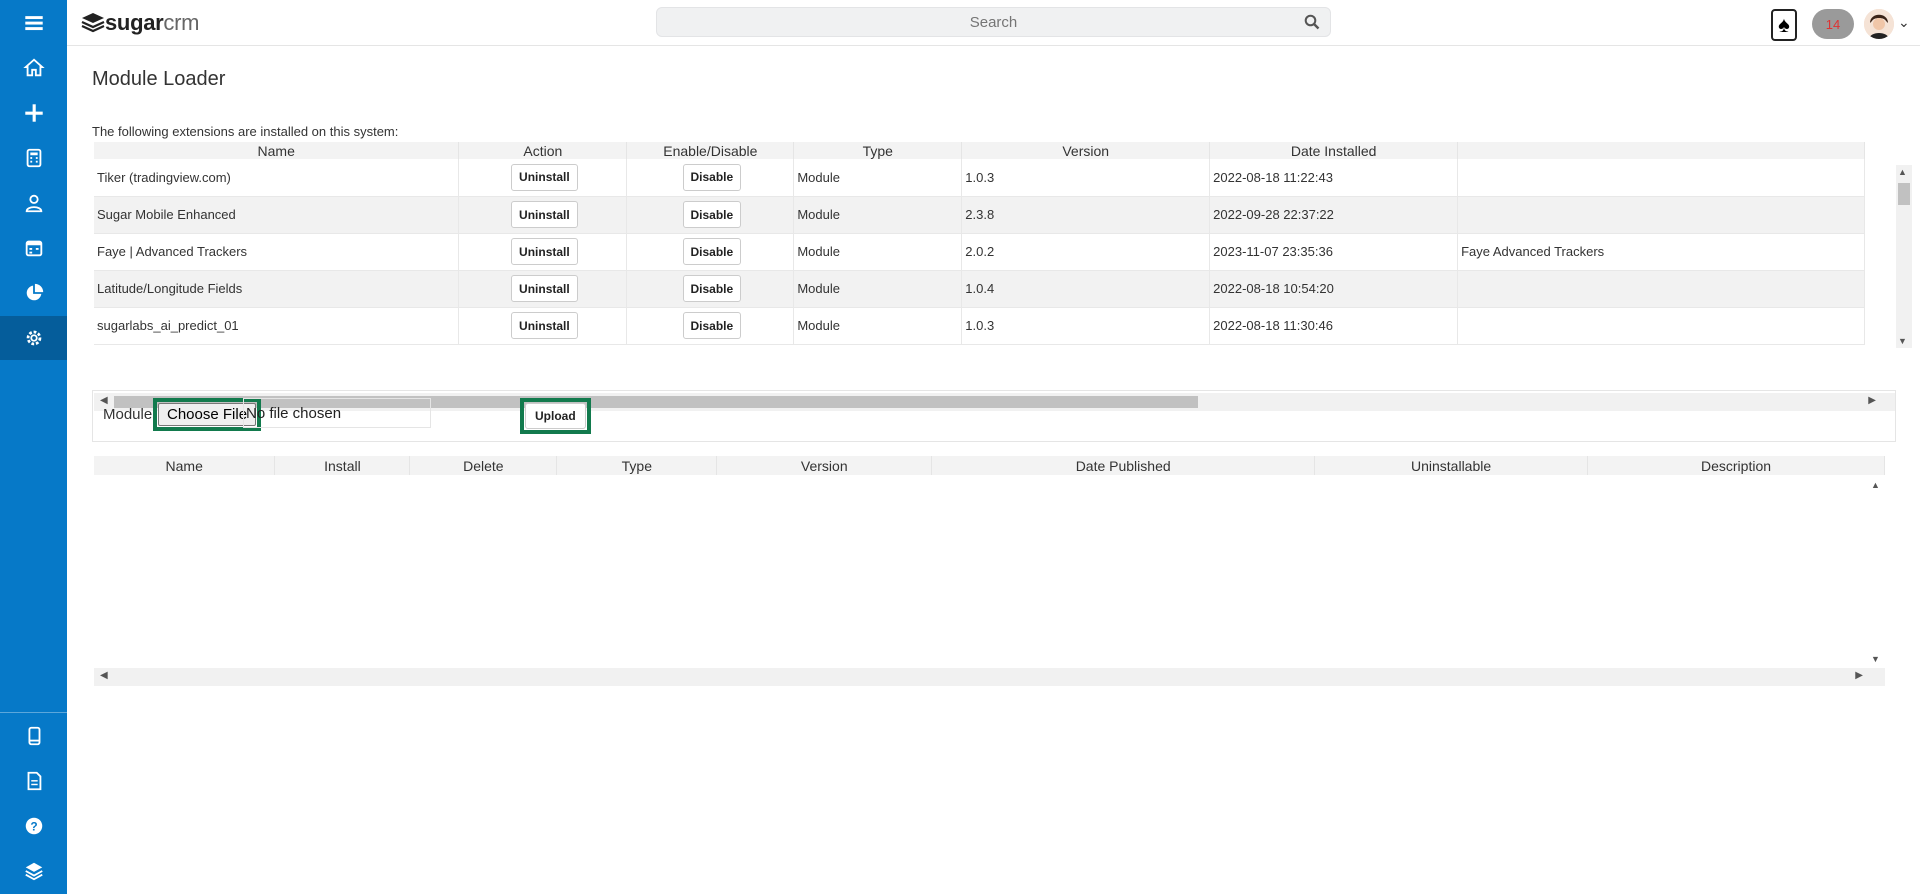 This screenshot has width=1920, height=894. What do you see at coordinates (277, 178) in the screenshot?
I see `extension-name: Tiker (tradingview.com)` at bounding box center [277, 178].